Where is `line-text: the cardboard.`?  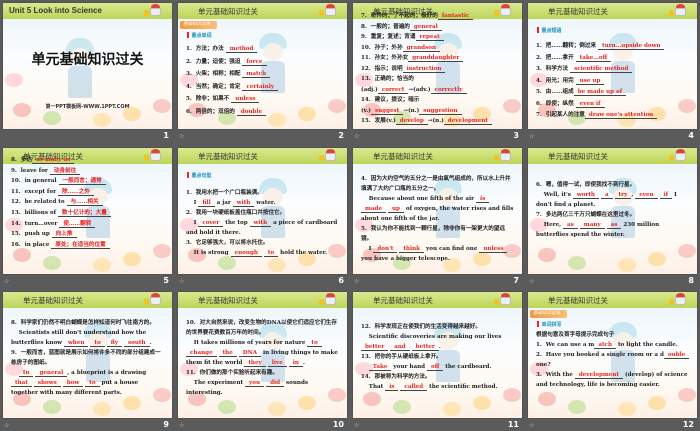
line-text: the cardboard. is located at coordinates (467, 367).